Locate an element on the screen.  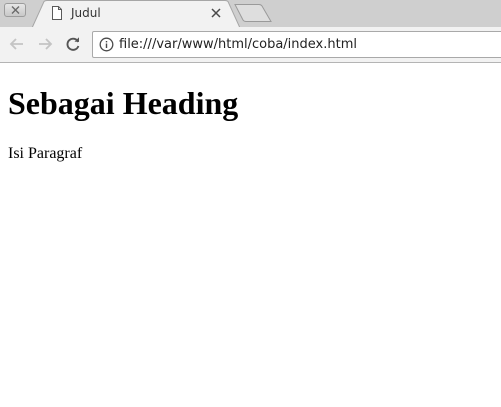
reload-icon is located at coordinates (73, 44).